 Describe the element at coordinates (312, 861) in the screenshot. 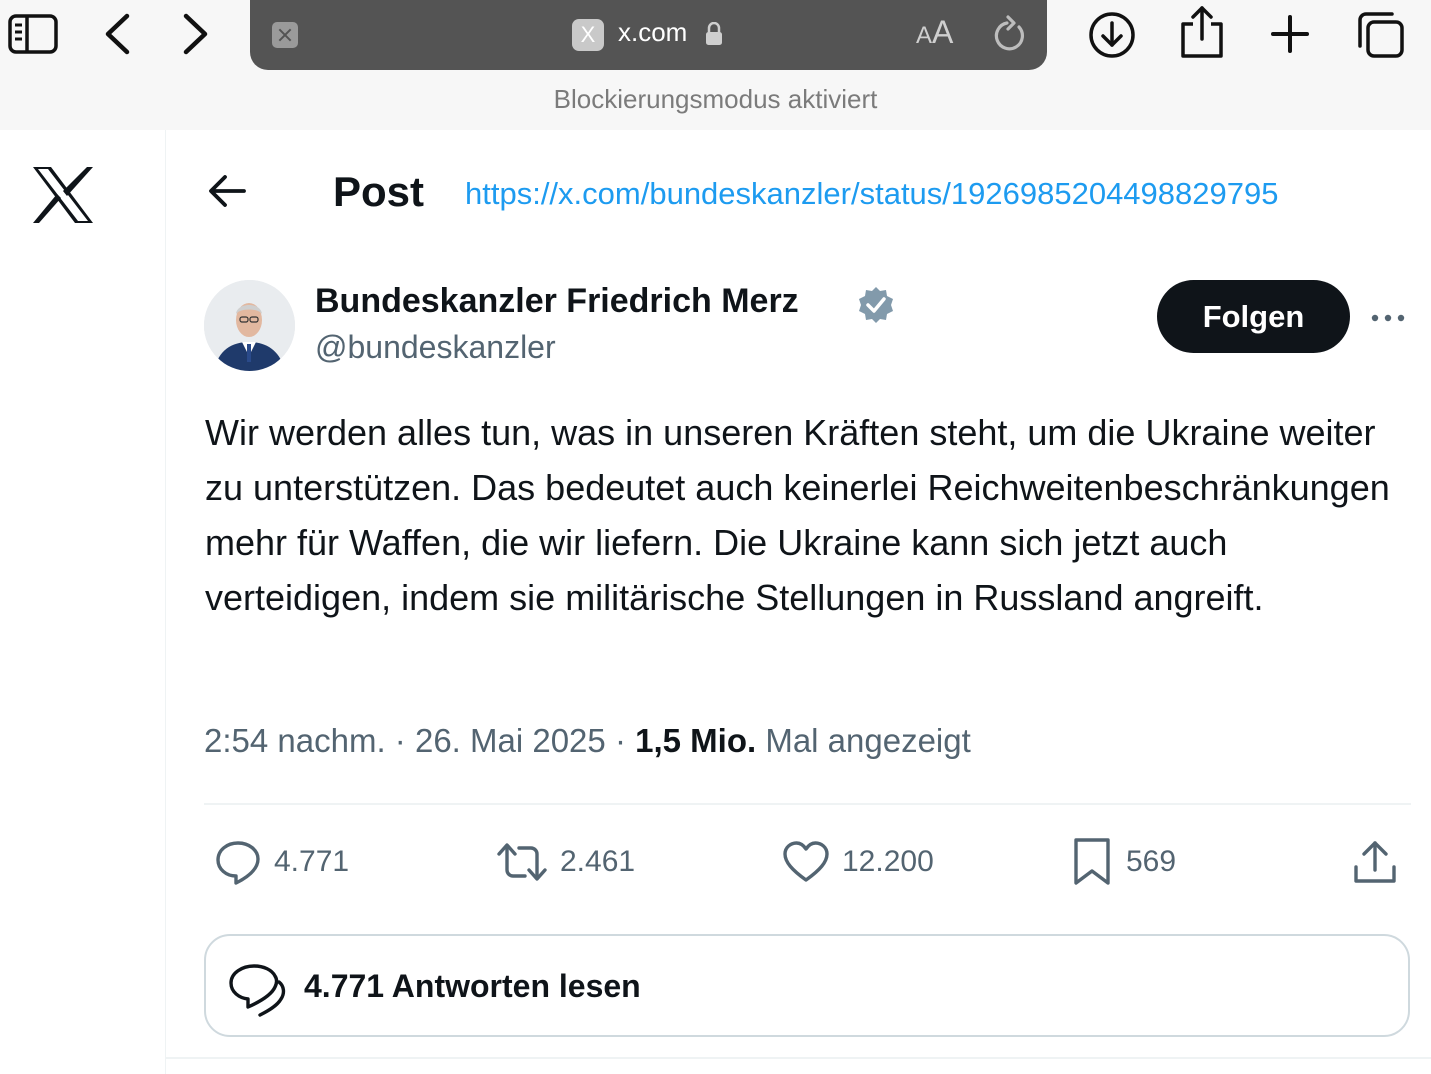

I see `reply-count: 4.771` at that location.